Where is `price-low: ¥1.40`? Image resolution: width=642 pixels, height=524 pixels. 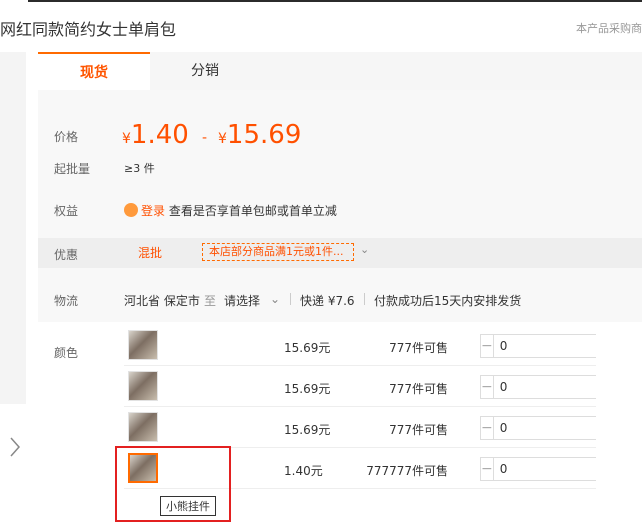 price-low: ¥1.40 is located at coordinates (155, 135).